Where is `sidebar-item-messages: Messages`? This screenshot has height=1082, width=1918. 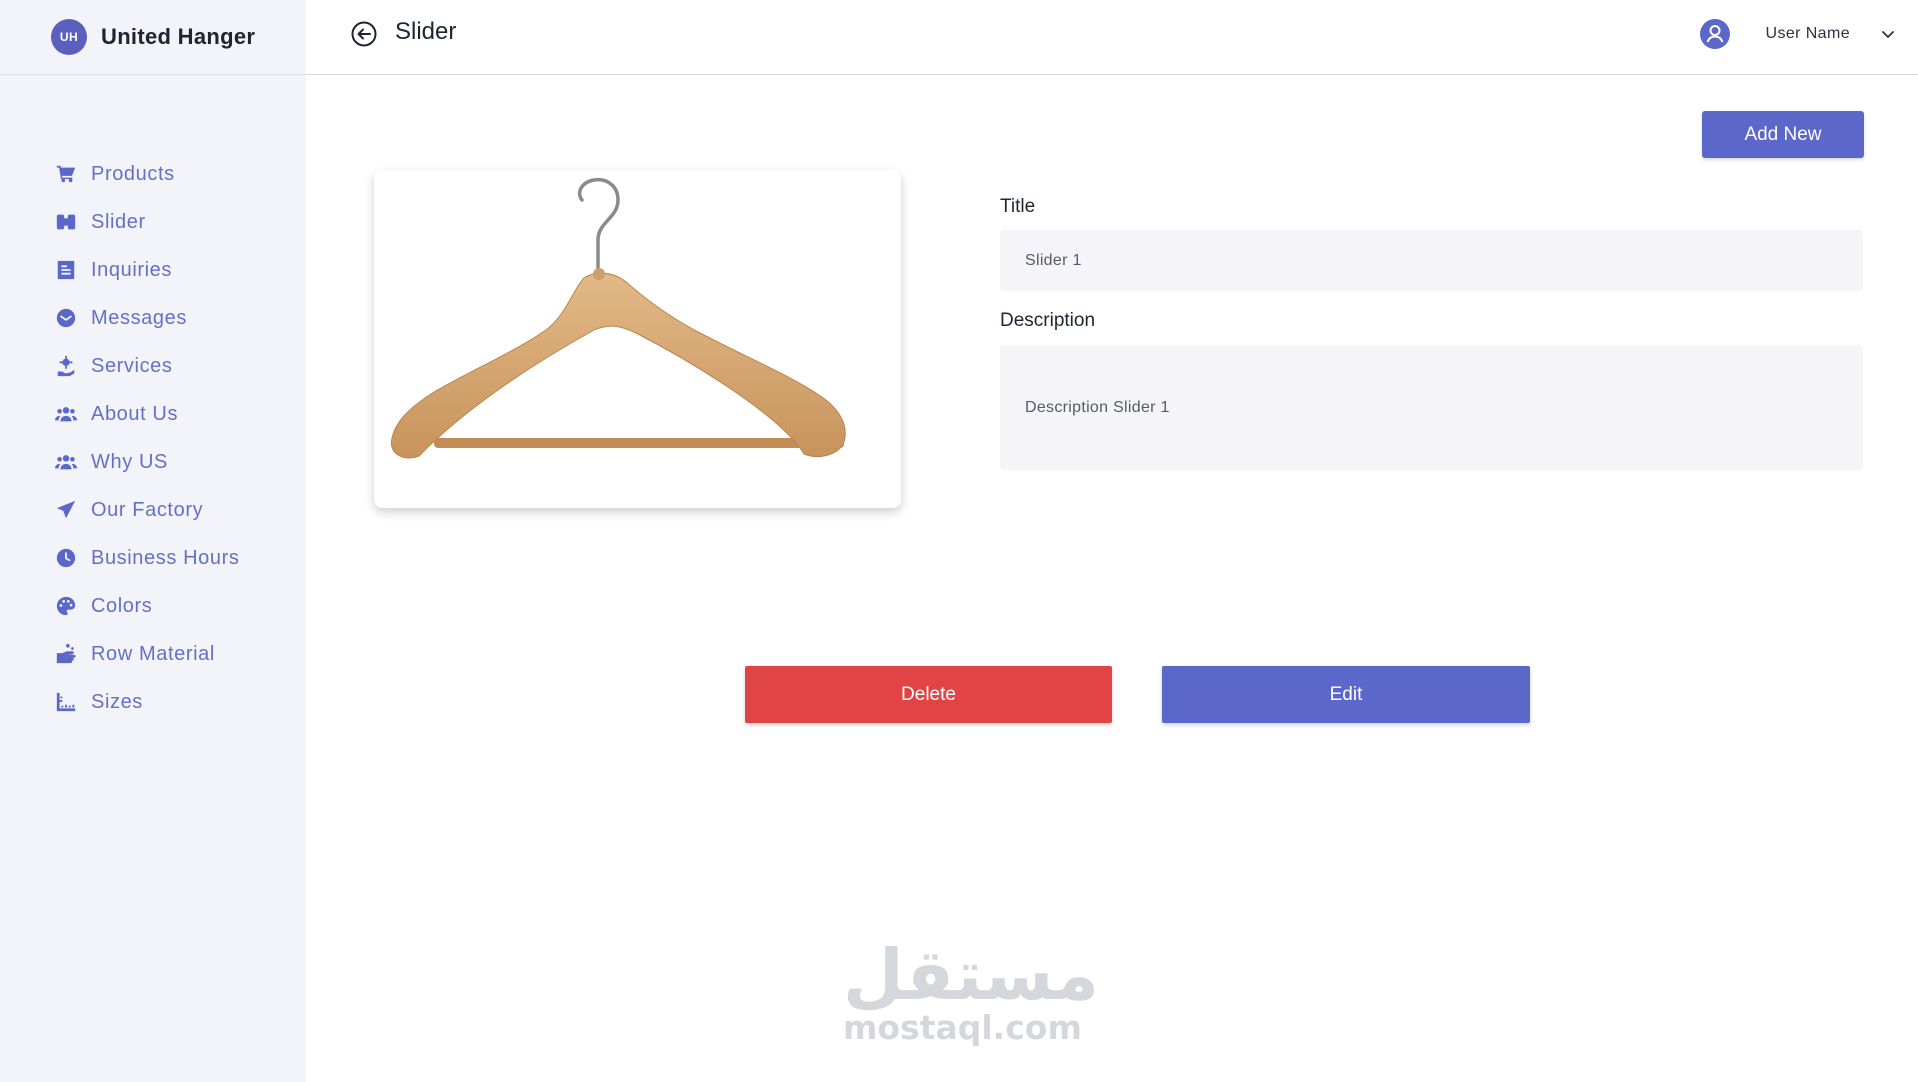
sidebar-item-messages: Messages is located at coordinates (146, 318).